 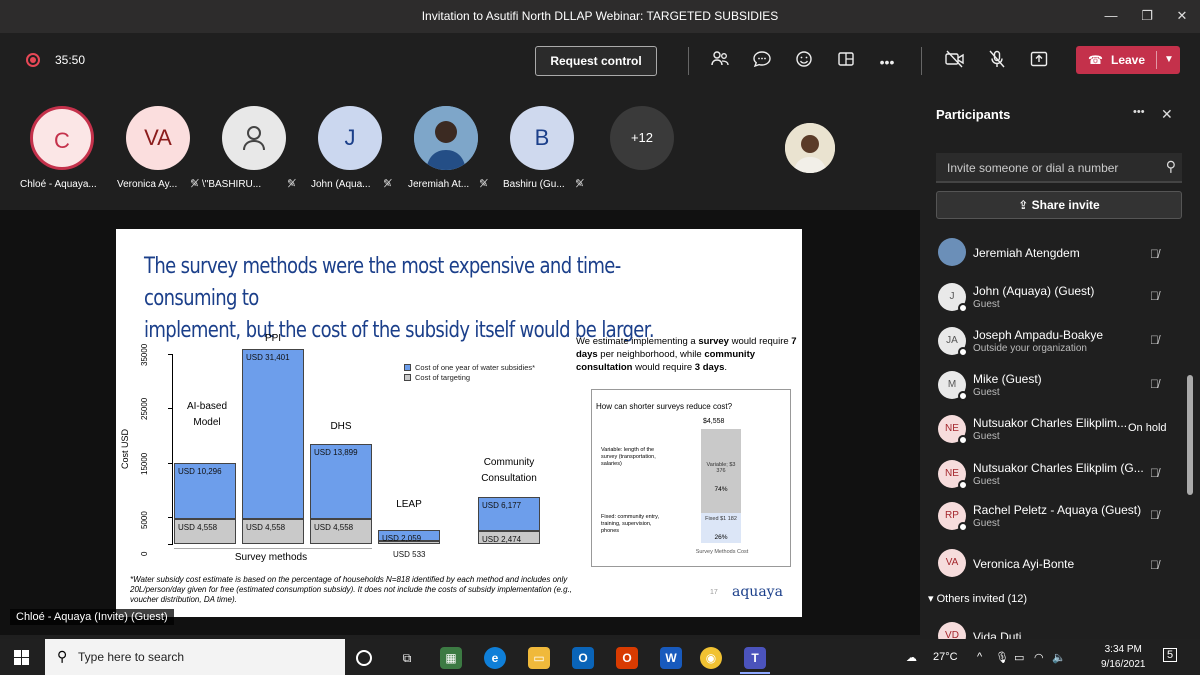 What do you see at coordinates (131, 657) in the screenshot?
I see `taskbar-search-placeholder: Type here to search` at bounding box center [131, 657].